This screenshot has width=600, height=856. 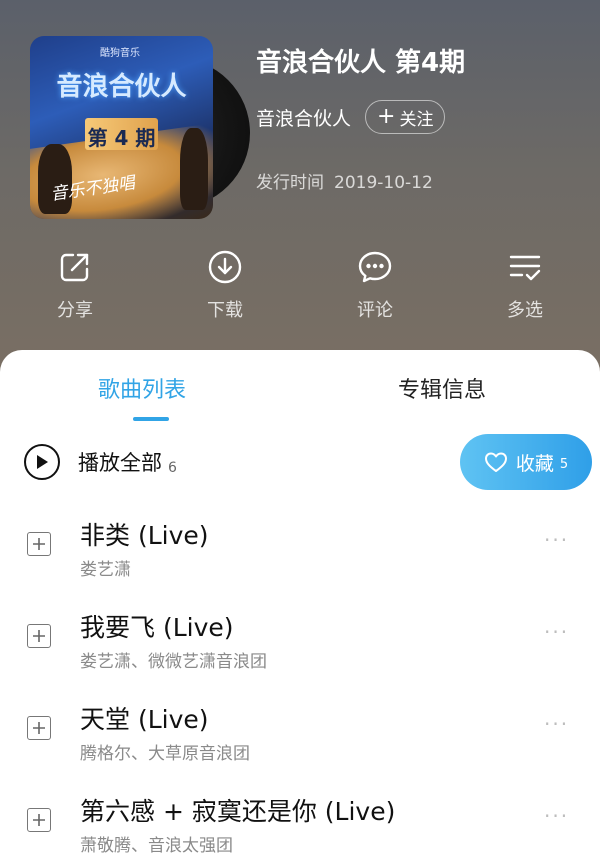 What do you see at coordinates (225, 285) in the screenshot?
I see `download-button: 下载` at bounding box center [225, 285].